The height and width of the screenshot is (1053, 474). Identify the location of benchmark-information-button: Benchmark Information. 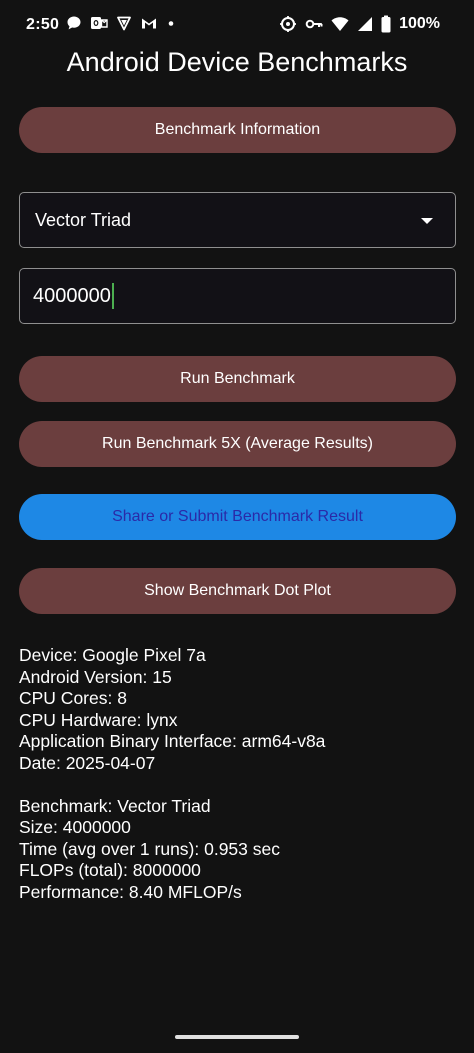
(237, 130).